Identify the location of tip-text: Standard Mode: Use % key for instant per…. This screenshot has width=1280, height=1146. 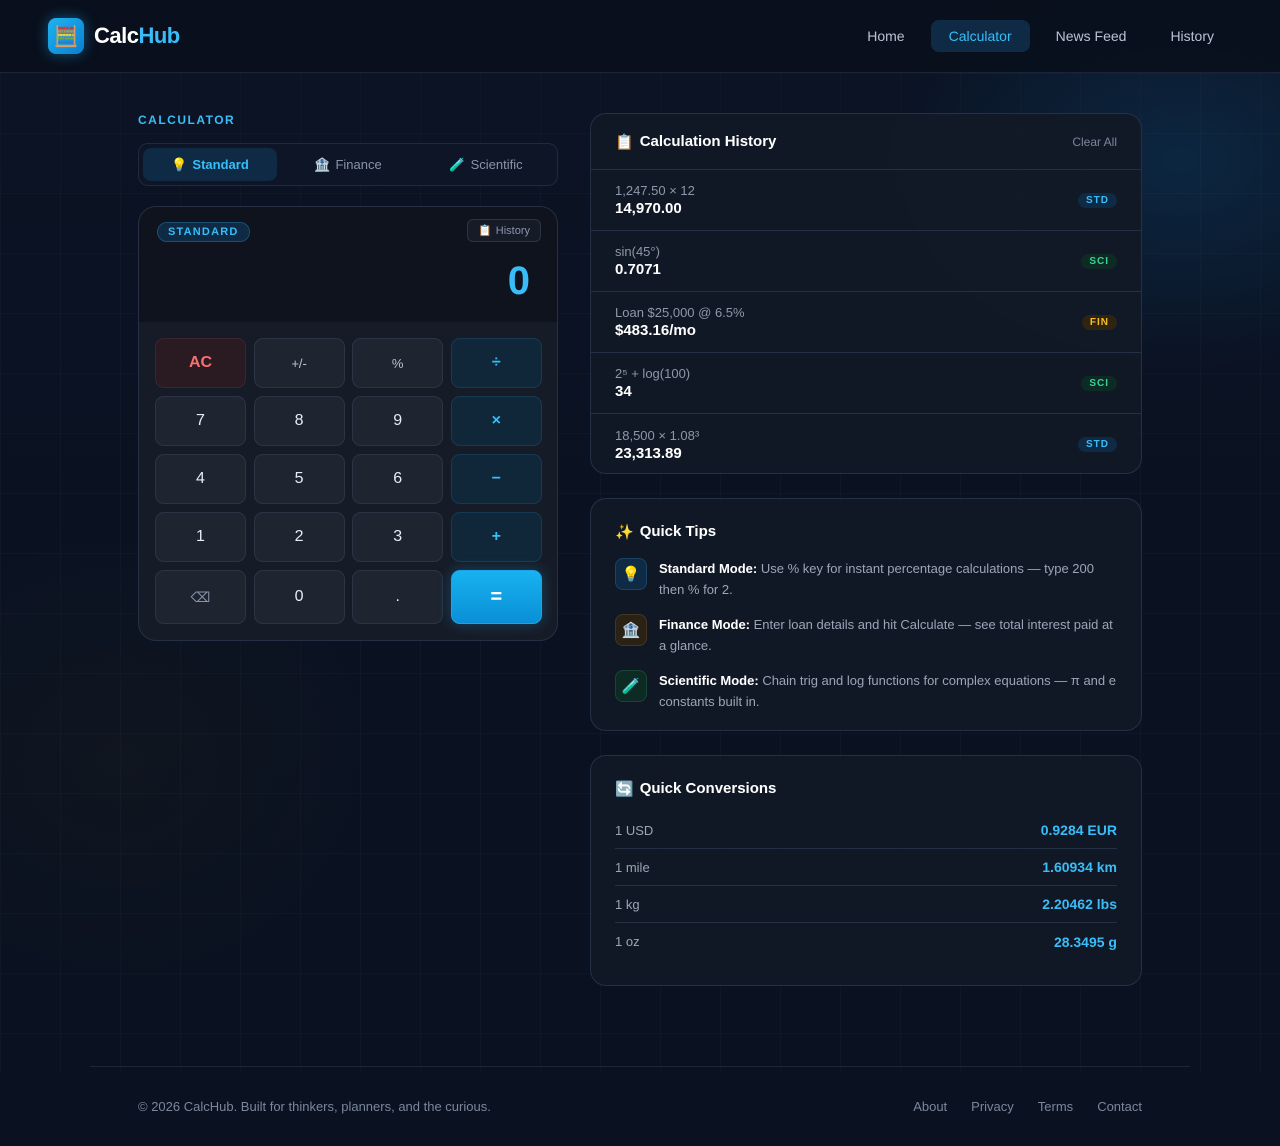
(888, 579).